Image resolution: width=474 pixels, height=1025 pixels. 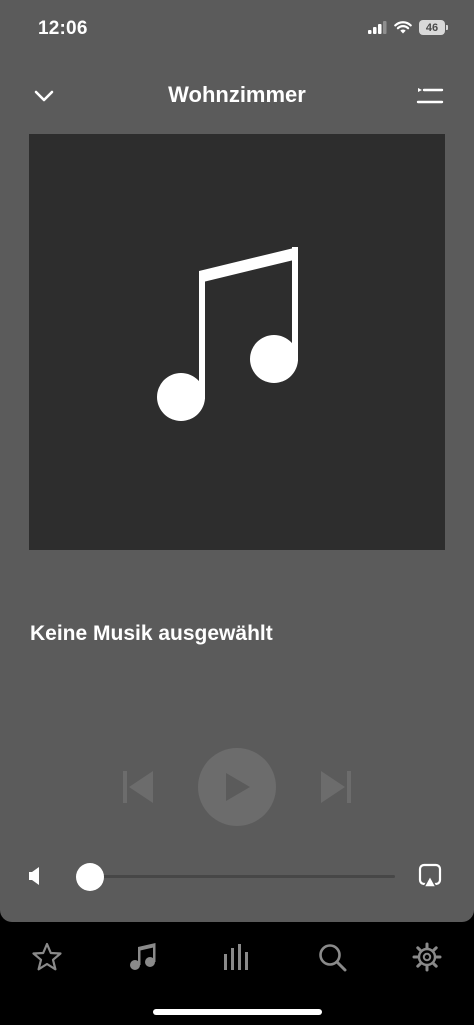 I want to click on volume-slider, so click(x=235, y=877).